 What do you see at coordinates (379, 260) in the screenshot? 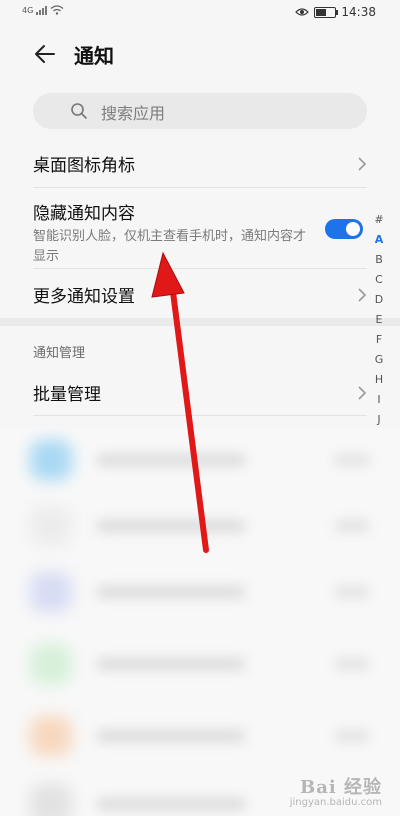
I see `index-letter-b: B` at bounding box center [379, 260].